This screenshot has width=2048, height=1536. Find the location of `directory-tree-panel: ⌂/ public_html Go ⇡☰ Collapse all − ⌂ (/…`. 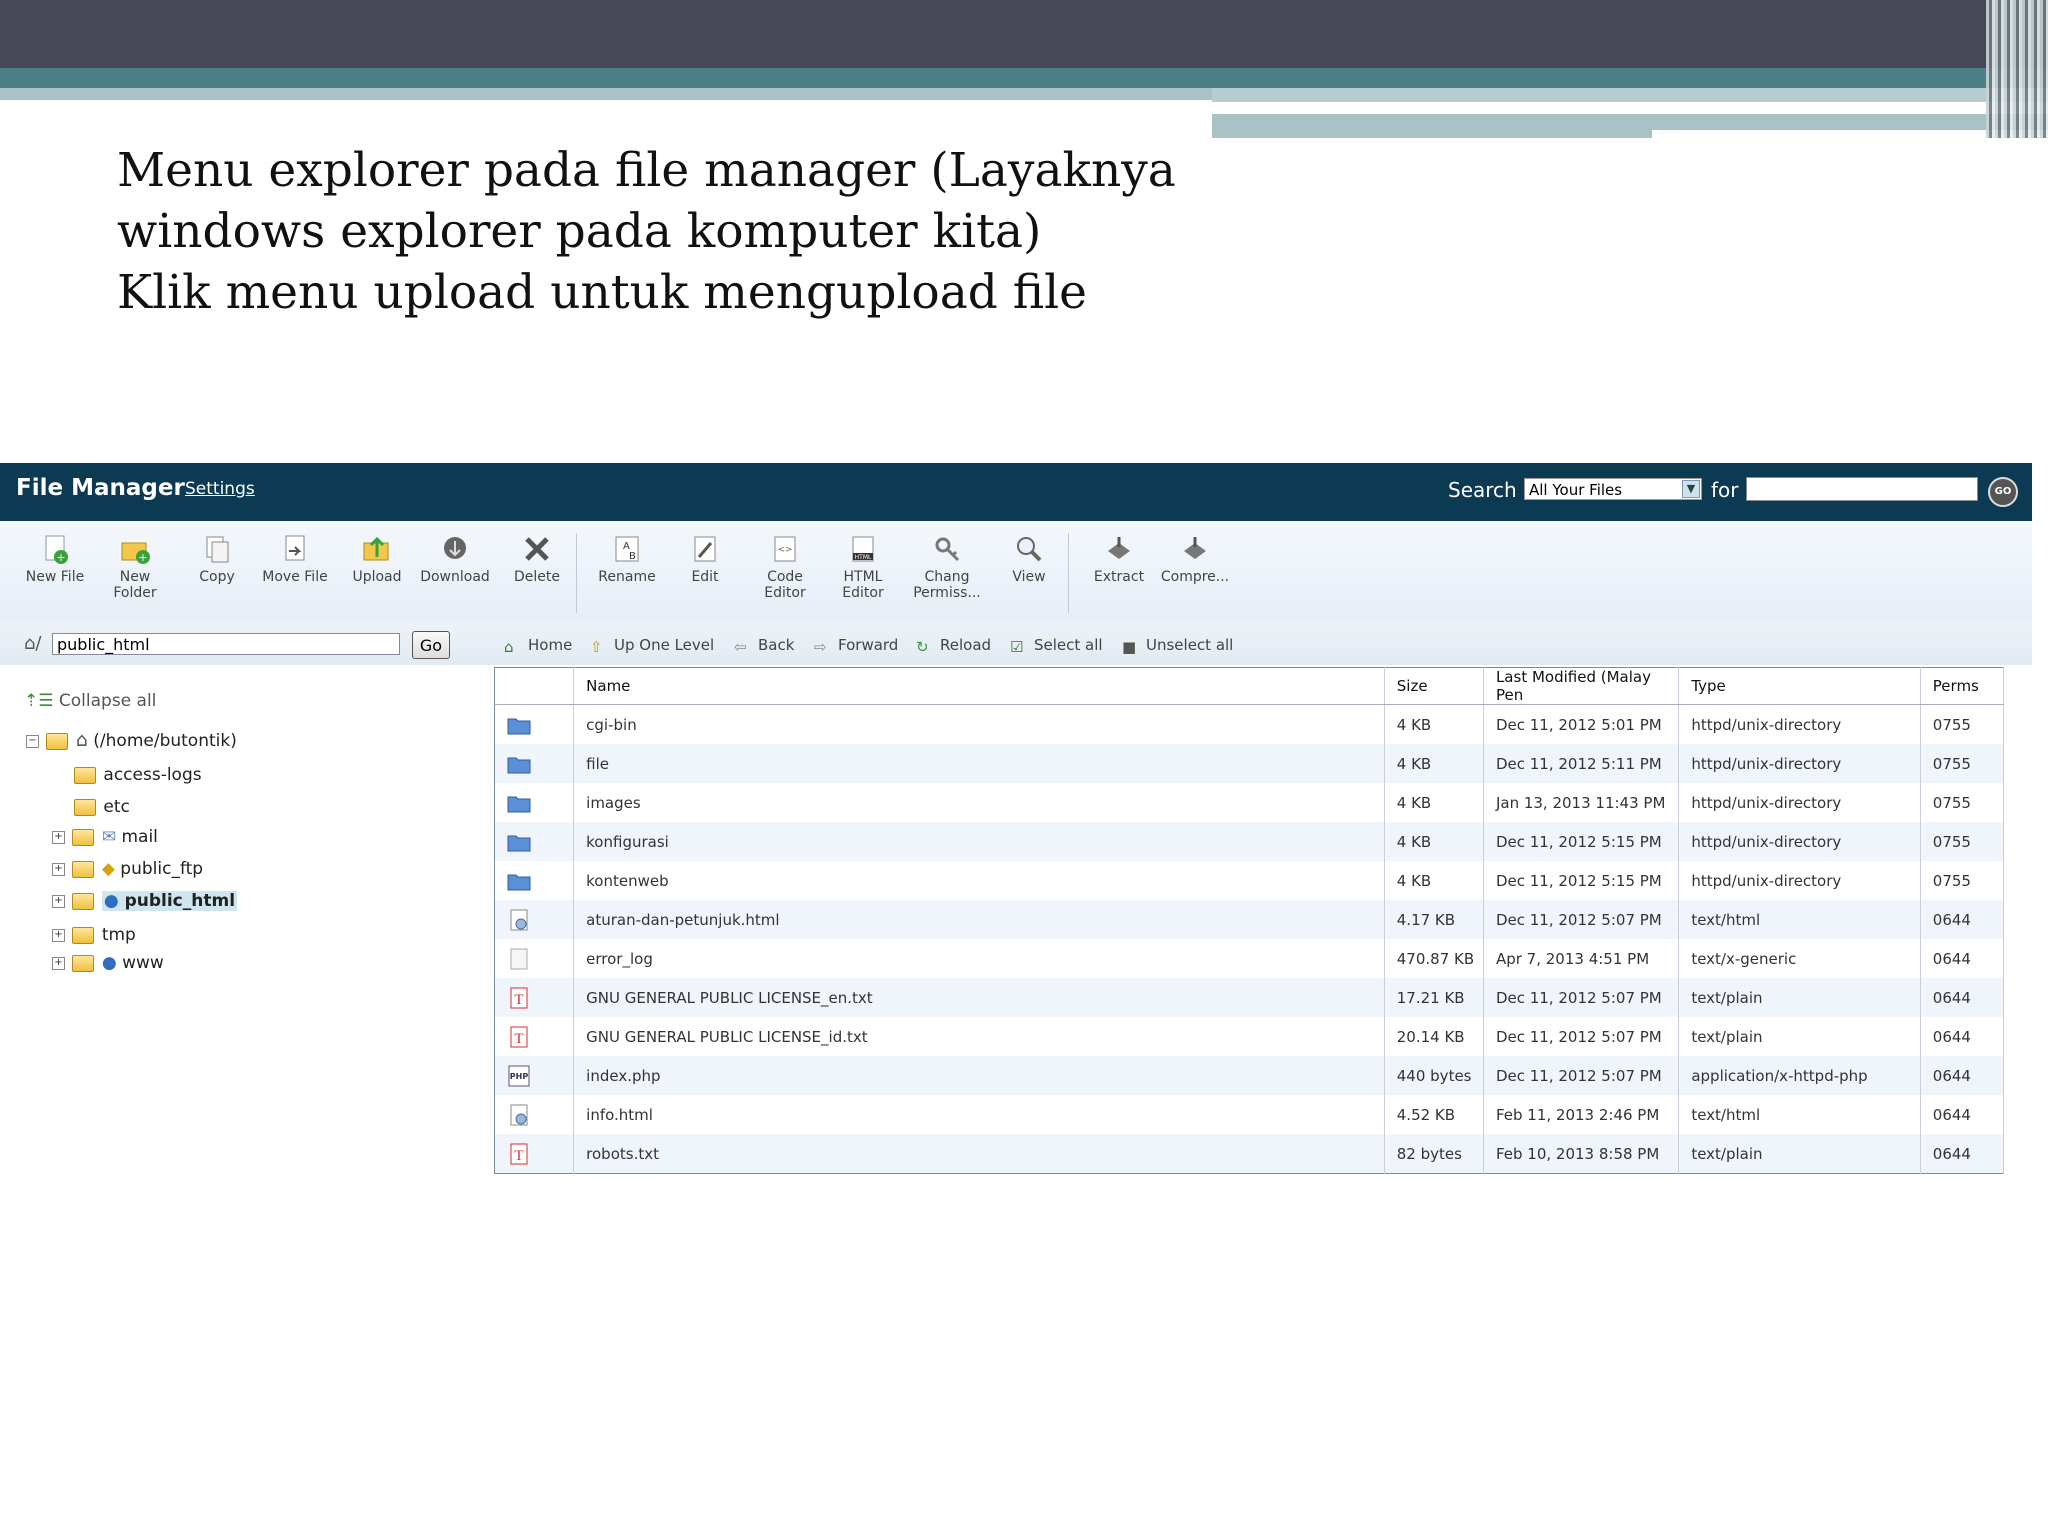

directory-tree-panel: ⌂/ public_html Go ⇡☰ Collapse all − ⌂ (/… is located at coordinates (245, 912).